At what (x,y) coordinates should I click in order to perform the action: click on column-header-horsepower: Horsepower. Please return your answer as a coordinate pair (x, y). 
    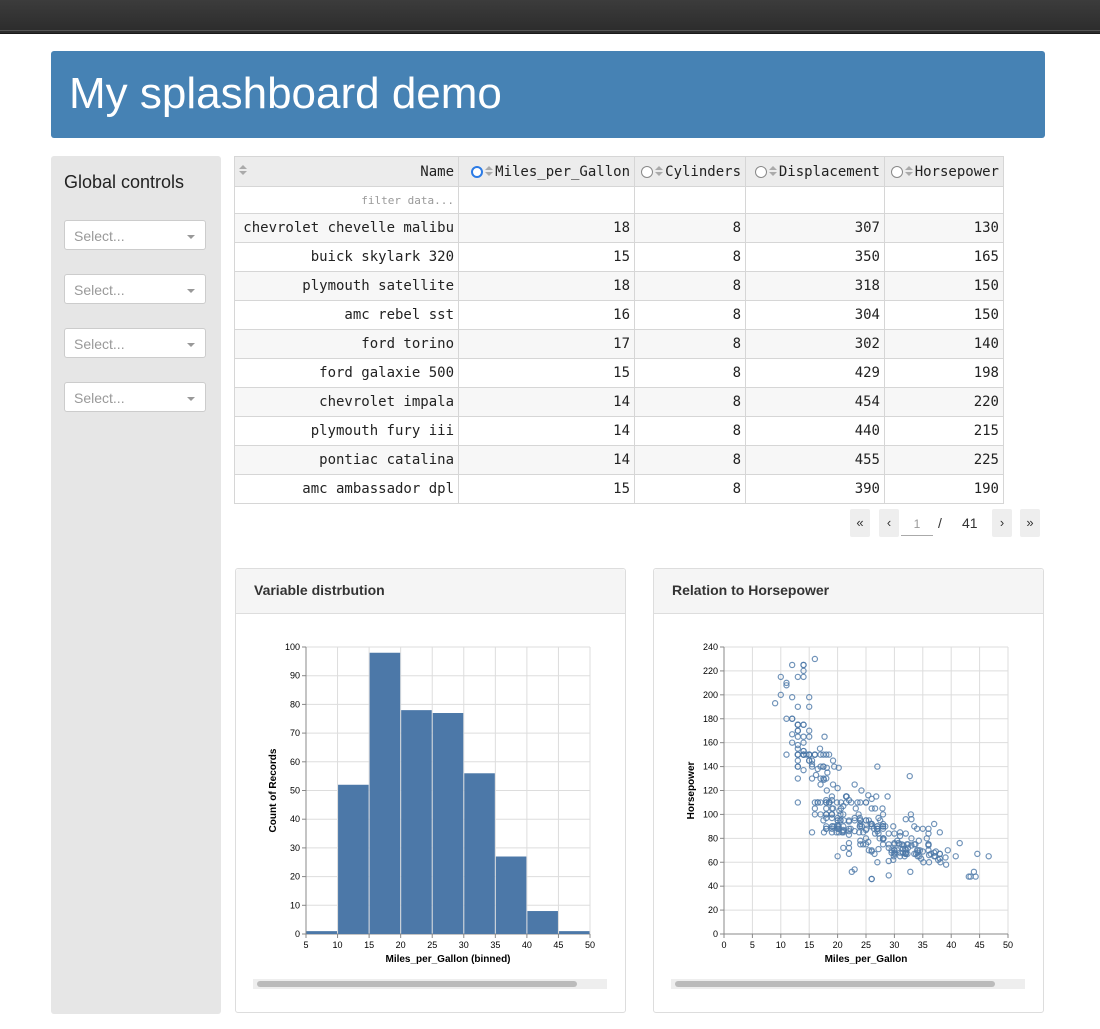
    Looking at the image, I should click on (944, 171).